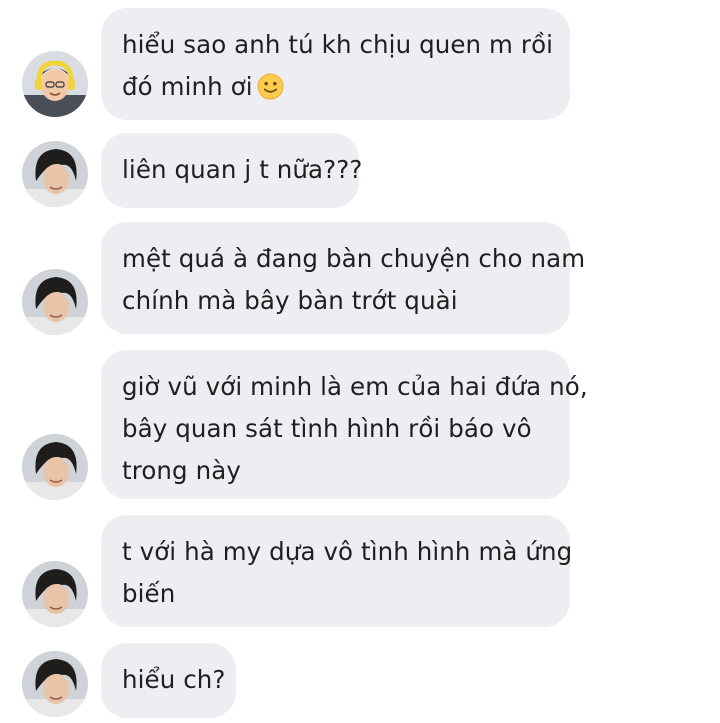  Describe the element at coordinates (181, 470) in the screenshot. I see `message-line: trong này` at that location.